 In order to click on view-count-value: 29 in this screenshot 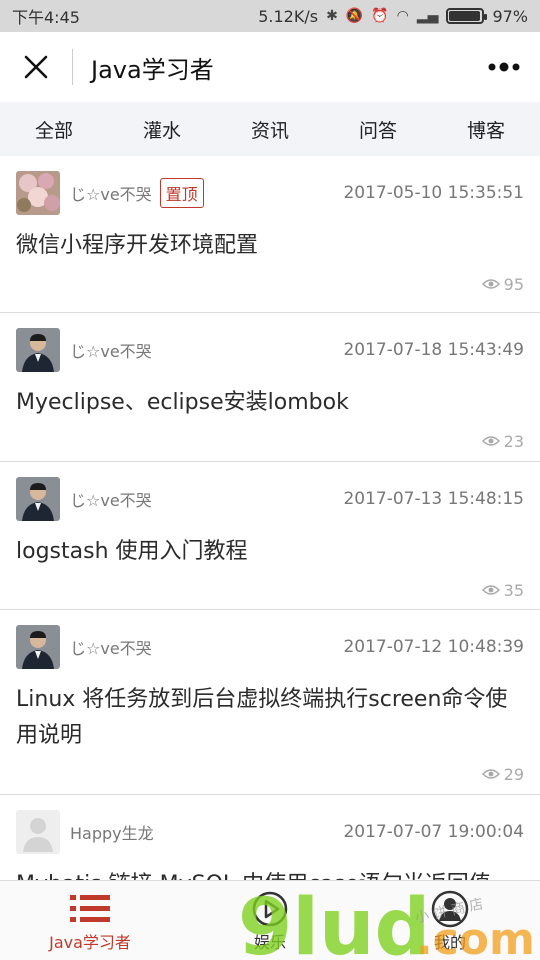, I will do `click(513, 774)`.